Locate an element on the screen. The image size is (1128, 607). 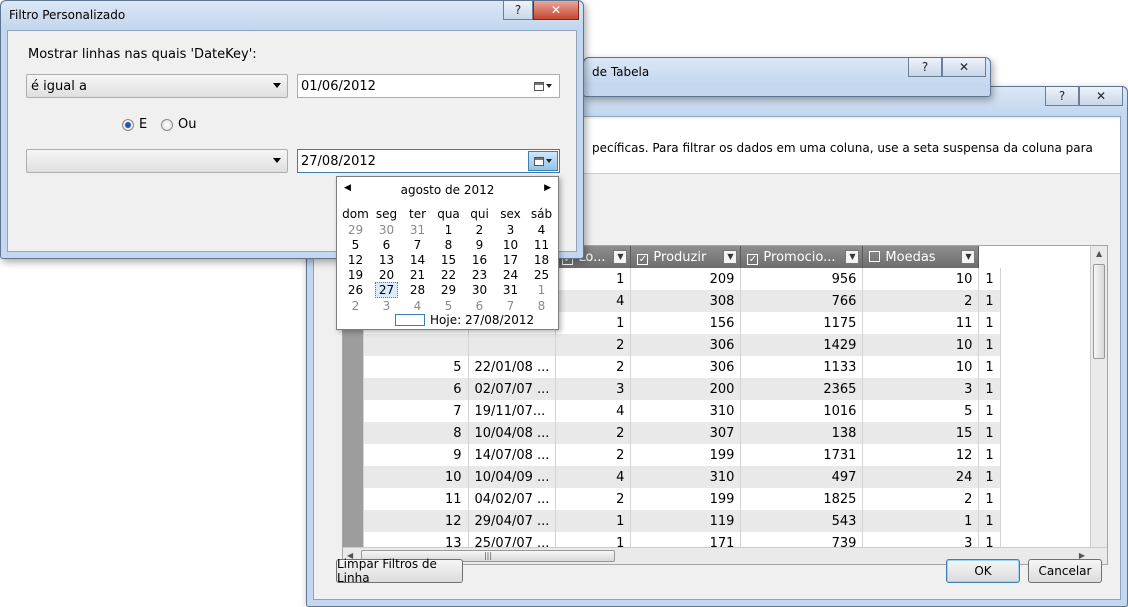
radio-and: E is located at coordinates (134, 124).